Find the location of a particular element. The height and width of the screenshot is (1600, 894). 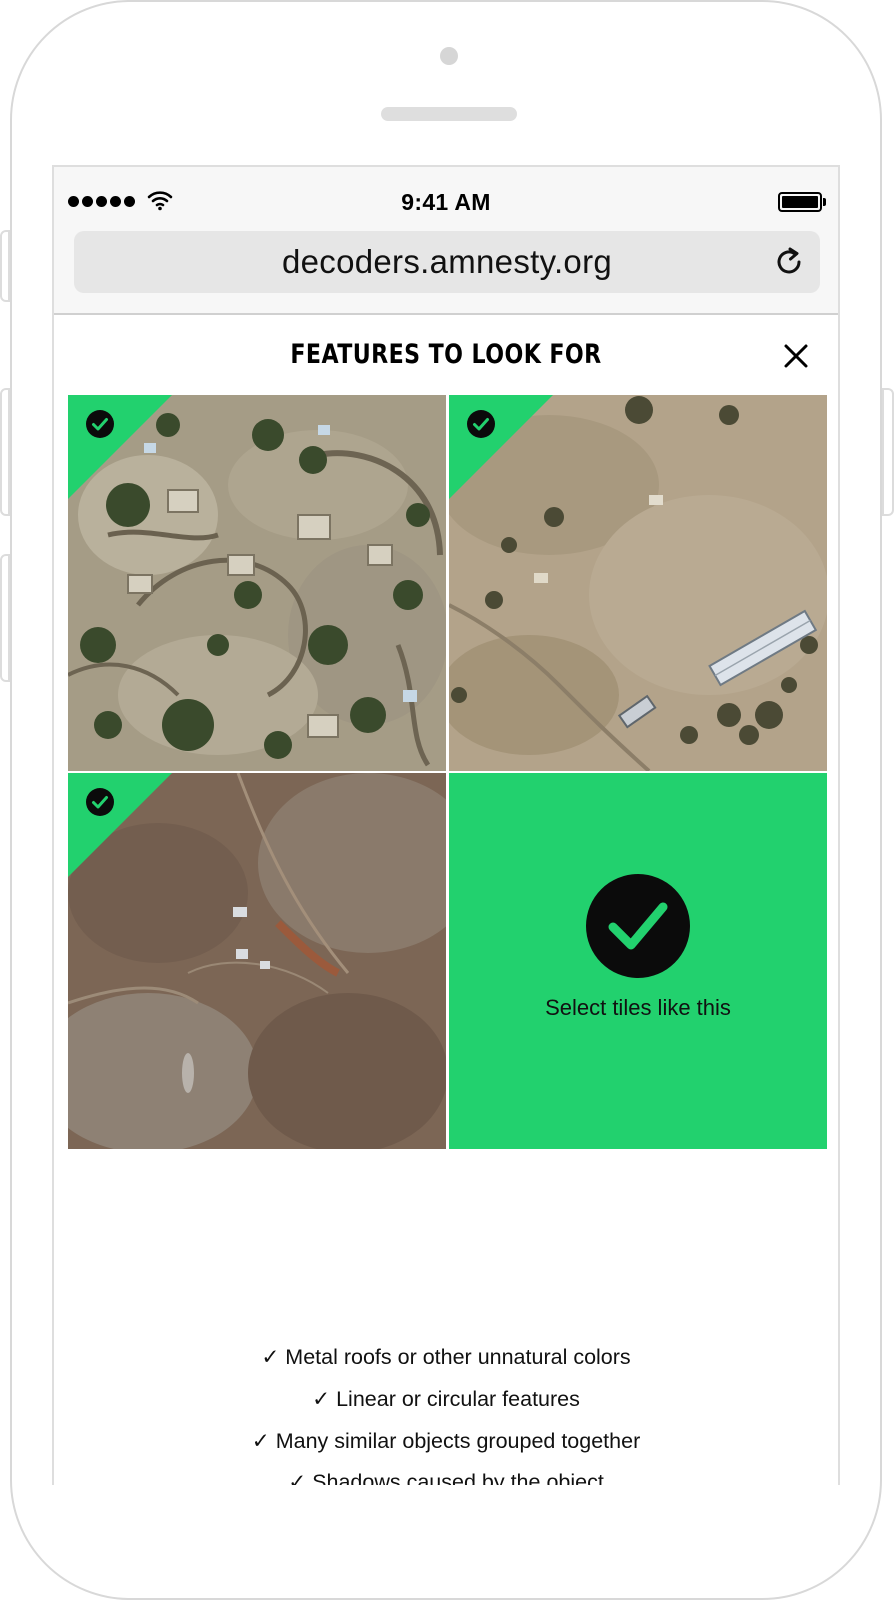

close-icon is located at coordinates (796, 356).